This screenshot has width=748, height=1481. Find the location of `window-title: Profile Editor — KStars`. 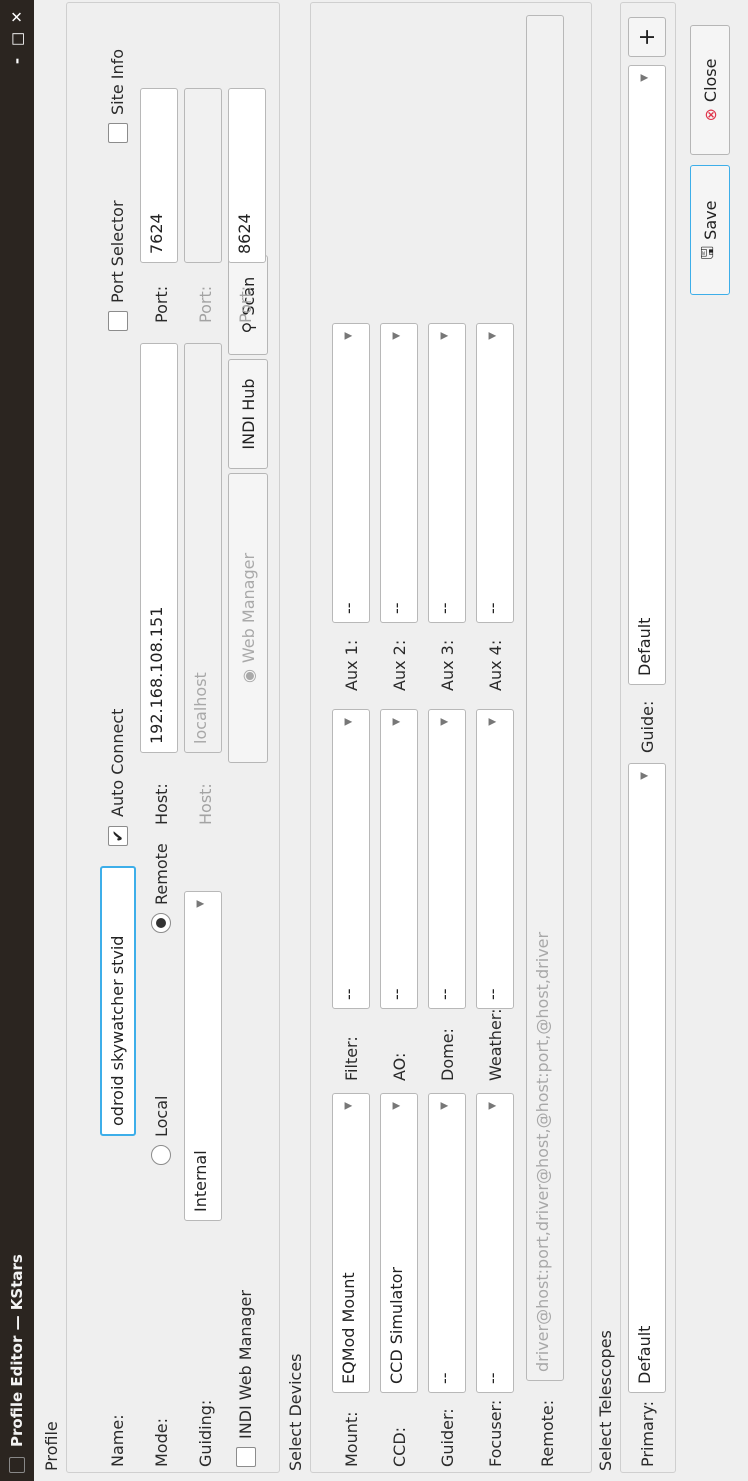

window-title: Profile Editor — KStars is located at coordinates (17, 1350).